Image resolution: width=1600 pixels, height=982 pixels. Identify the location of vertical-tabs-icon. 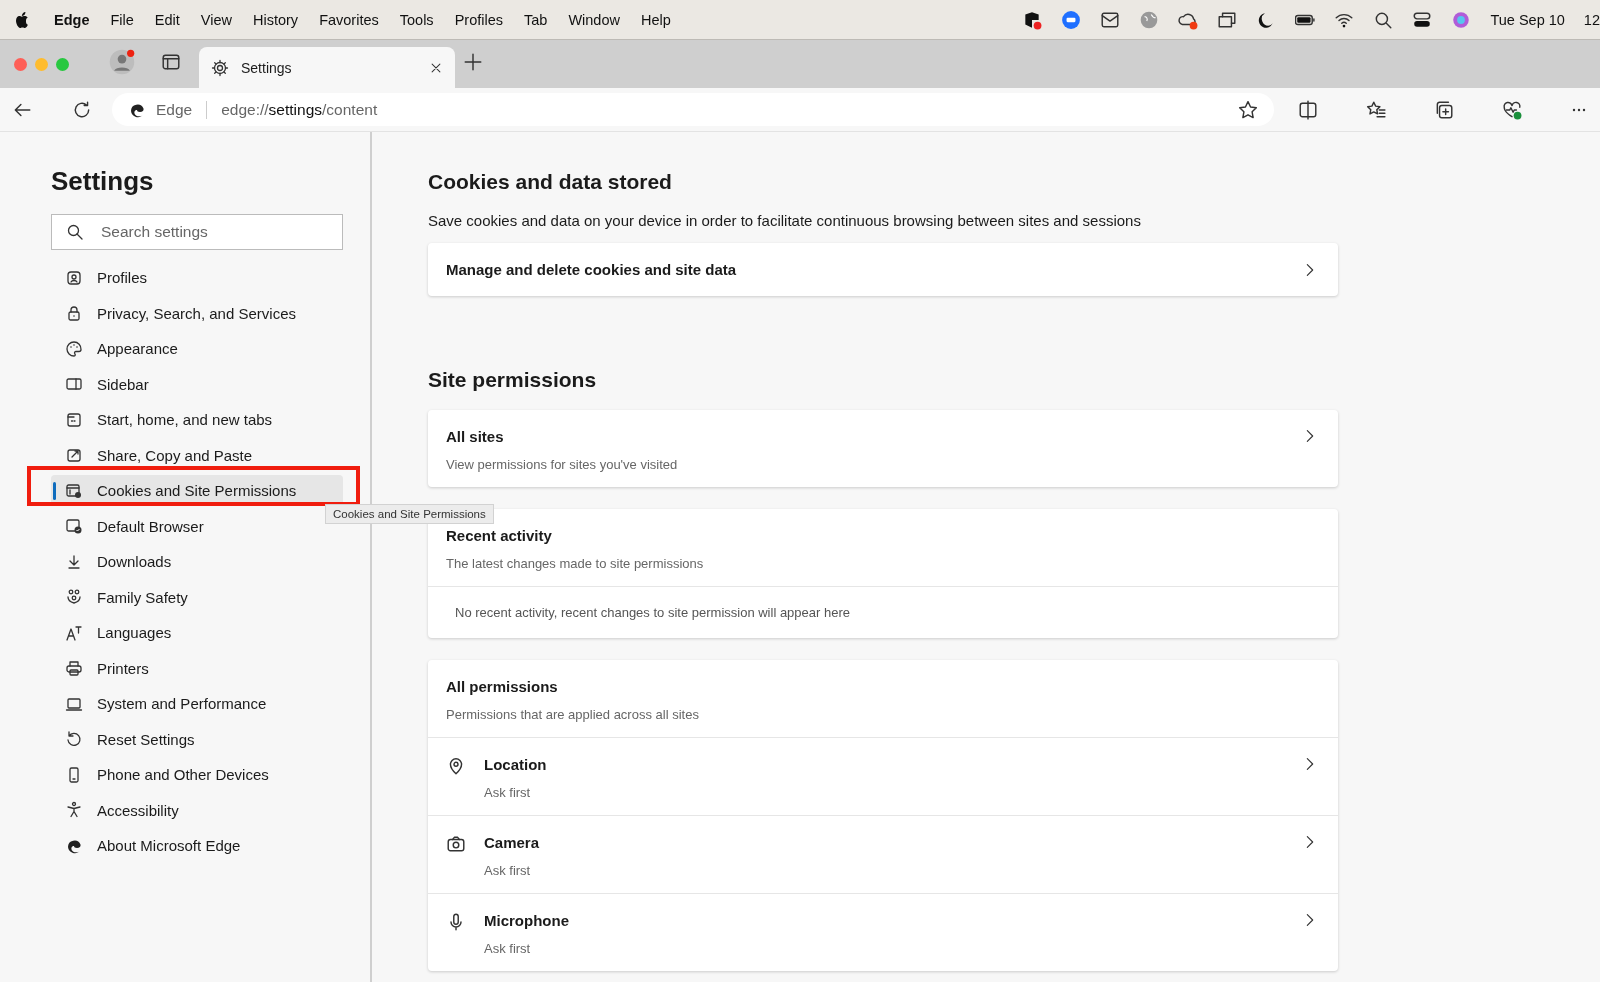
(171, 62).